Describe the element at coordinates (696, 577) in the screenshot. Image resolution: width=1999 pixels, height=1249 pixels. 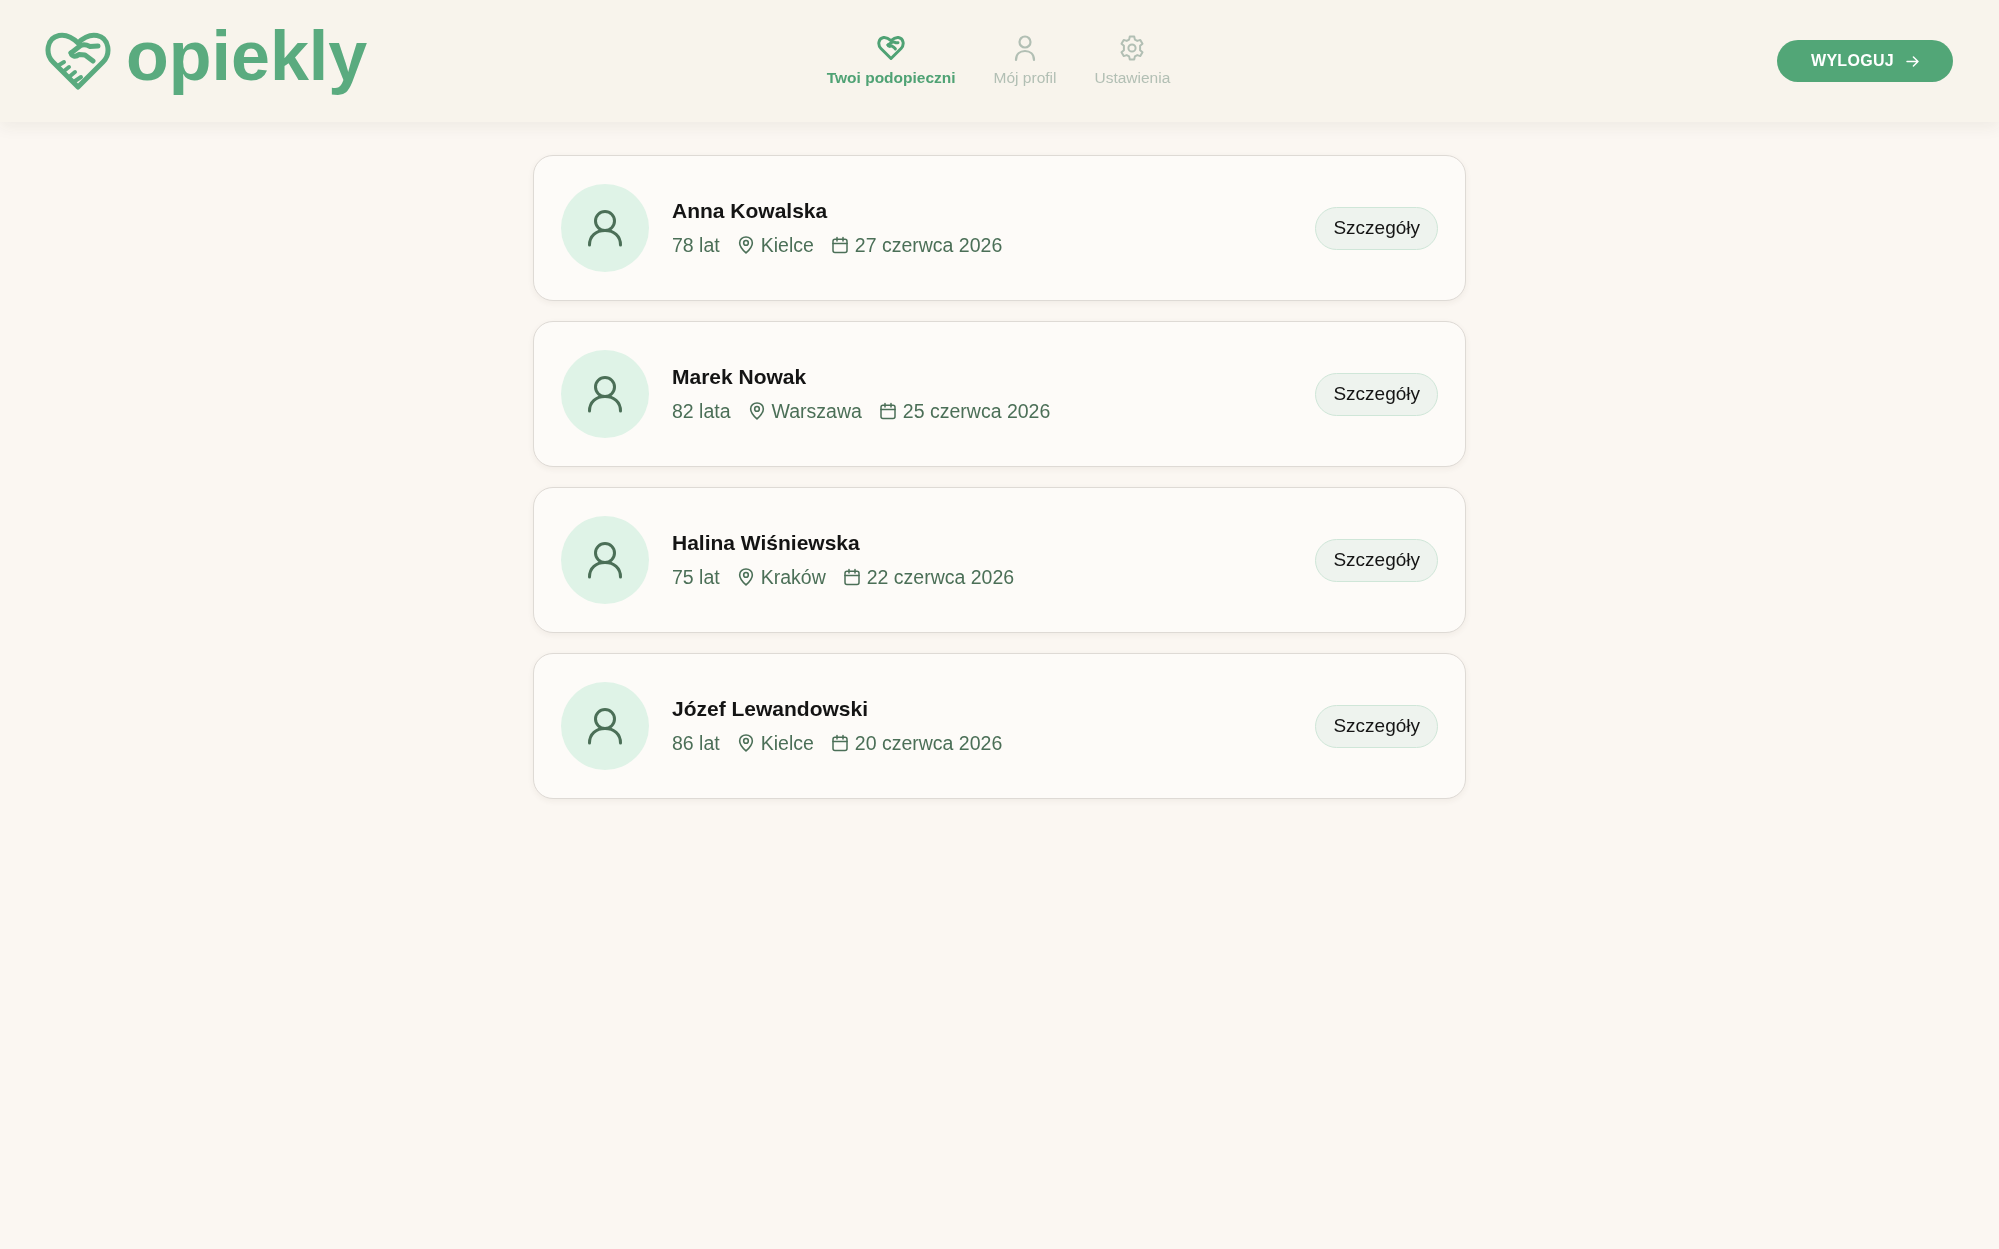
I see `patient-age: 75 lat` at that location.